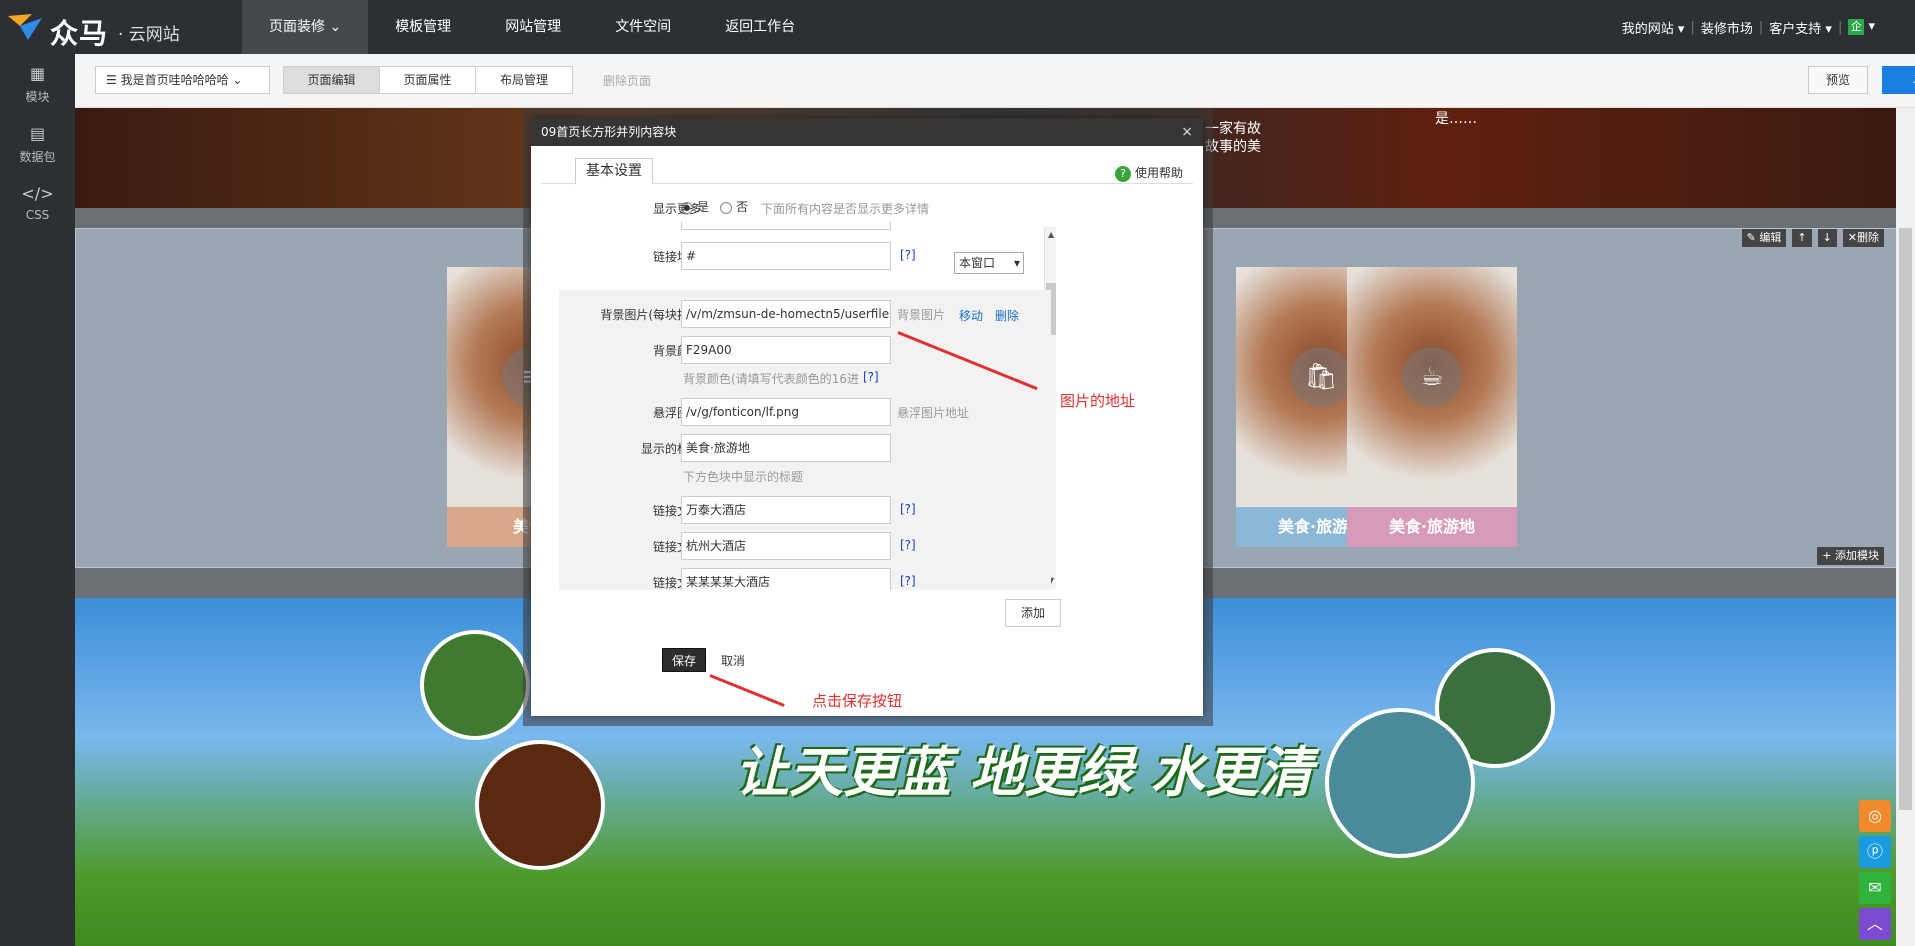 The height and width of the screenshot is (946, 1915). What do you see at coordinates (1007, 315) in the screenshot?
I see `delete-link: 删除` at bounding box center [1007, 315].